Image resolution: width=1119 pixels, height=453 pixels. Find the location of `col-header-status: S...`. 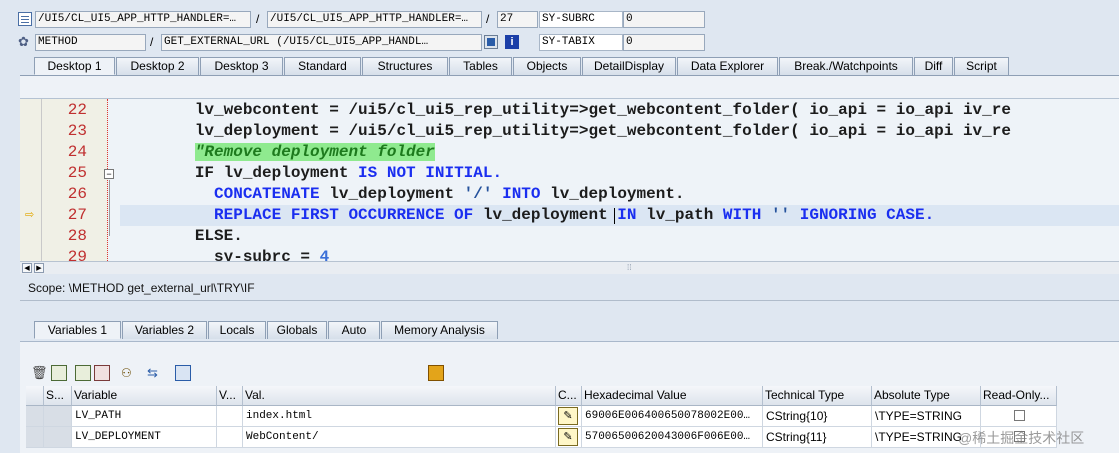

col-header-status: S... is located at coordinates (58, 396).